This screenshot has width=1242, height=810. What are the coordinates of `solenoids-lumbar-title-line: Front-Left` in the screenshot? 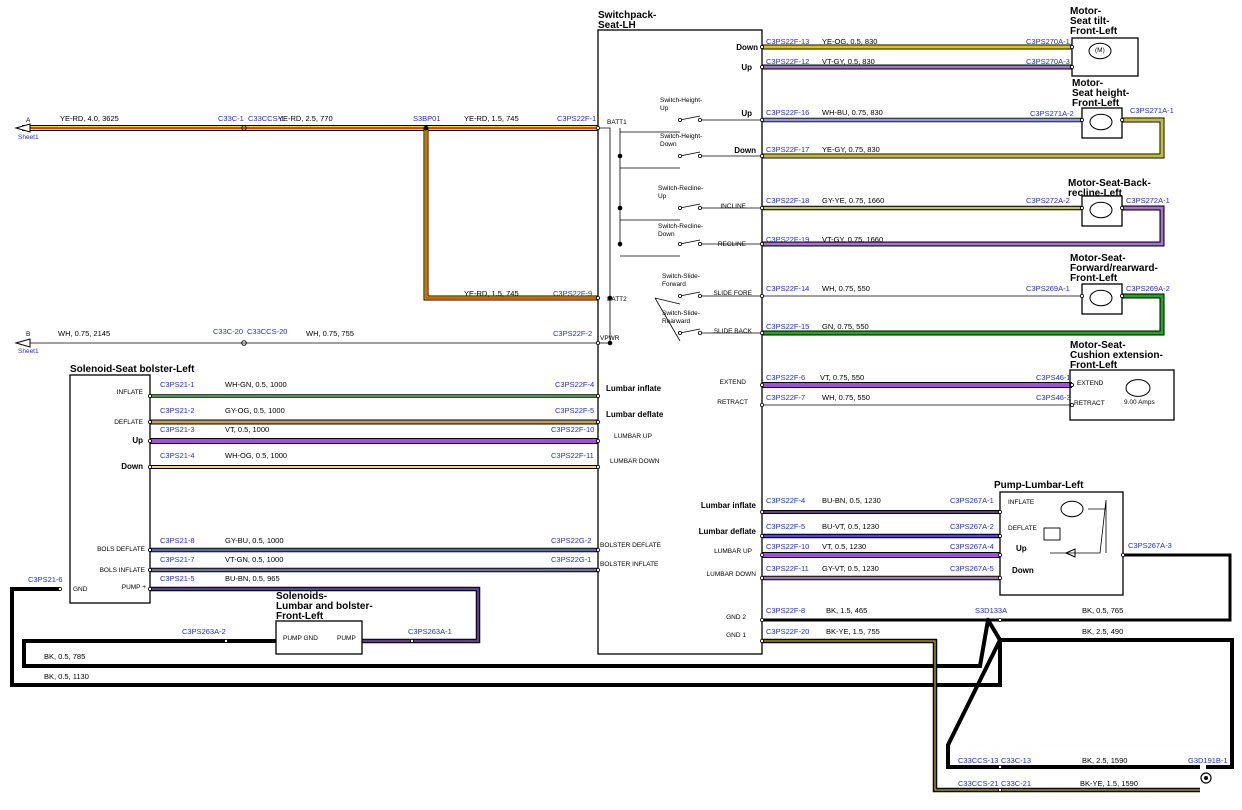 It's located at (300, 616).